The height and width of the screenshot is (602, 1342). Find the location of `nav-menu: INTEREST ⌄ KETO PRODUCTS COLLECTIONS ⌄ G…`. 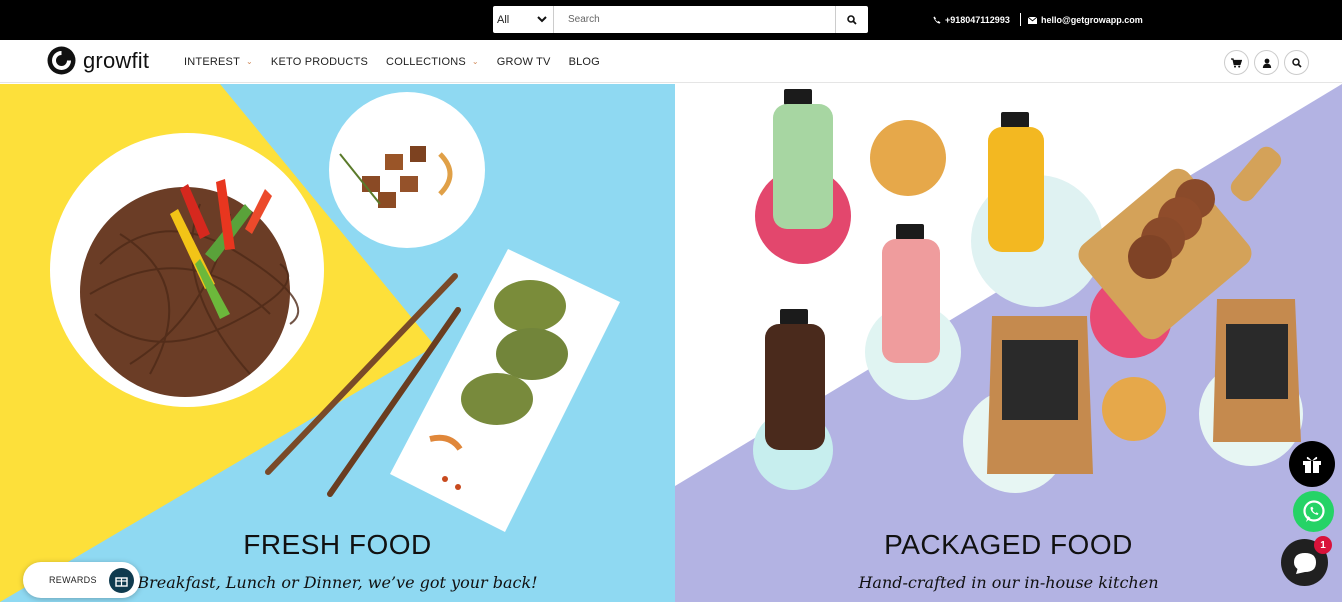

nav-menu: INTEREST ⌄ KETO PRODUCTS COLLECTIONS ⌄ G… is located at coordinates (401, 61).